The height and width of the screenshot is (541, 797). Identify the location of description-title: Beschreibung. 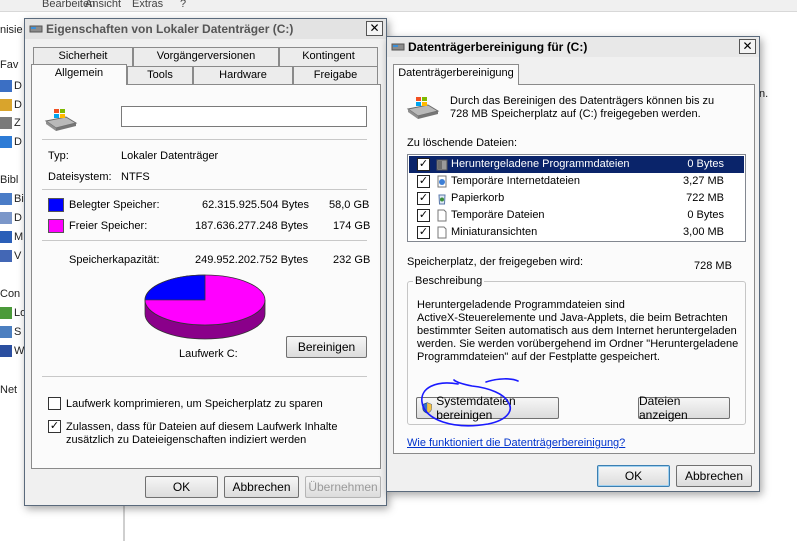
(449, 281).